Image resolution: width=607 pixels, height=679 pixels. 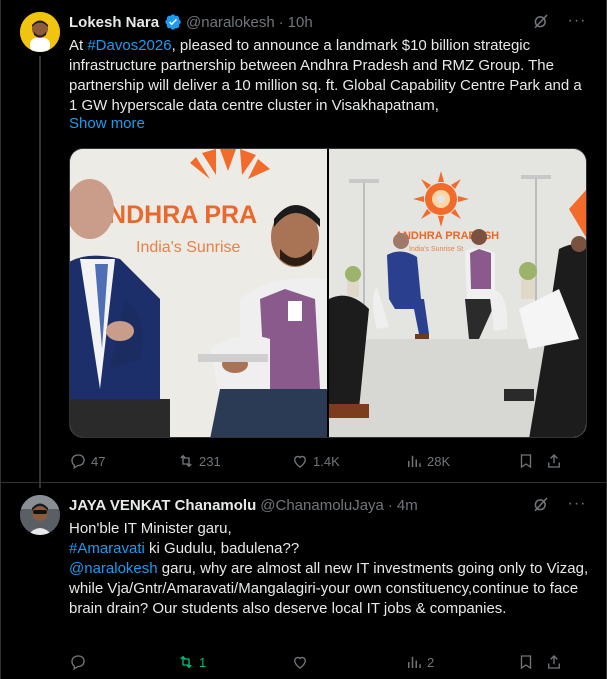 I want to click on banner-sub-right: India's Sunrise St, so click(x=436, y=249).